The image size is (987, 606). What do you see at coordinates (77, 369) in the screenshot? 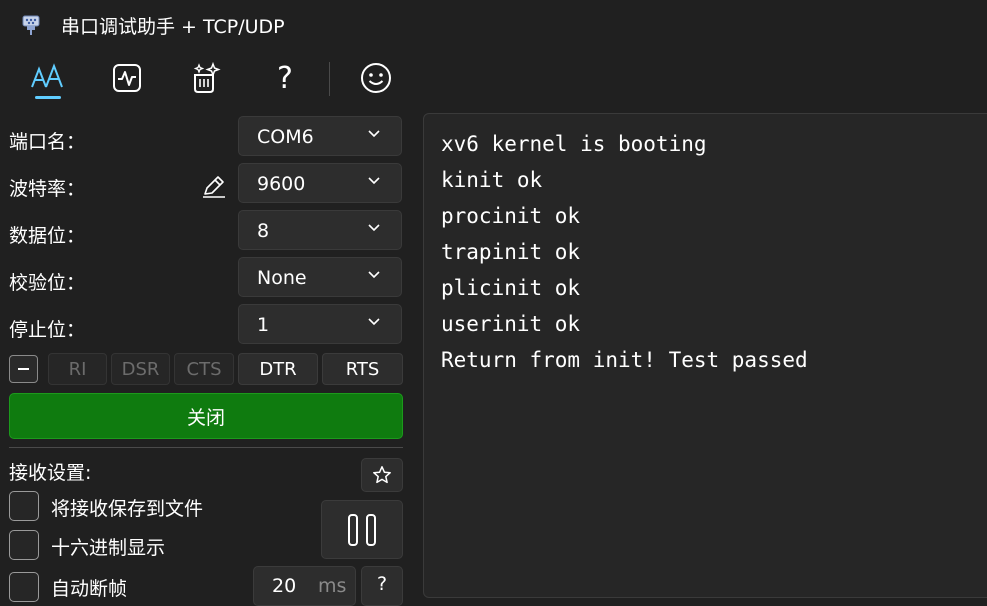
I see `ri-indicator: RI` at bounding box center [77, 369].